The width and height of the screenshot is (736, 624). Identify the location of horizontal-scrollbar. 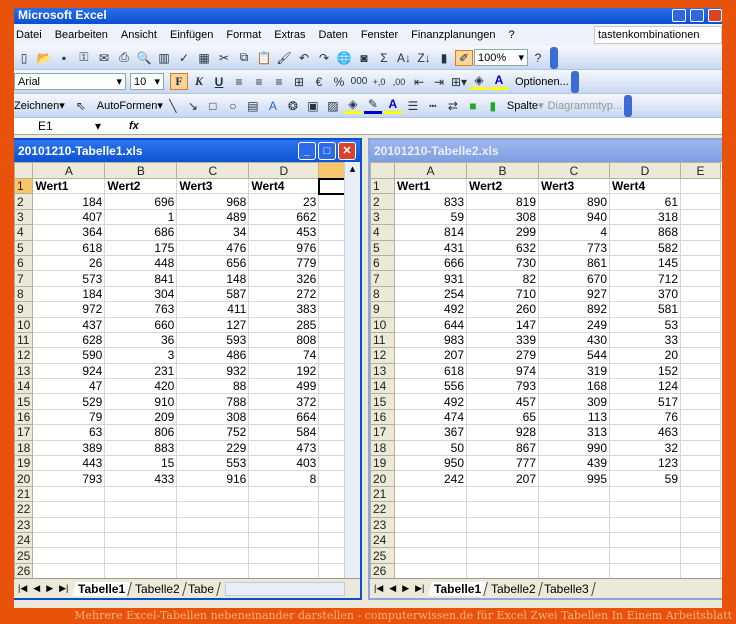
(285, 588).